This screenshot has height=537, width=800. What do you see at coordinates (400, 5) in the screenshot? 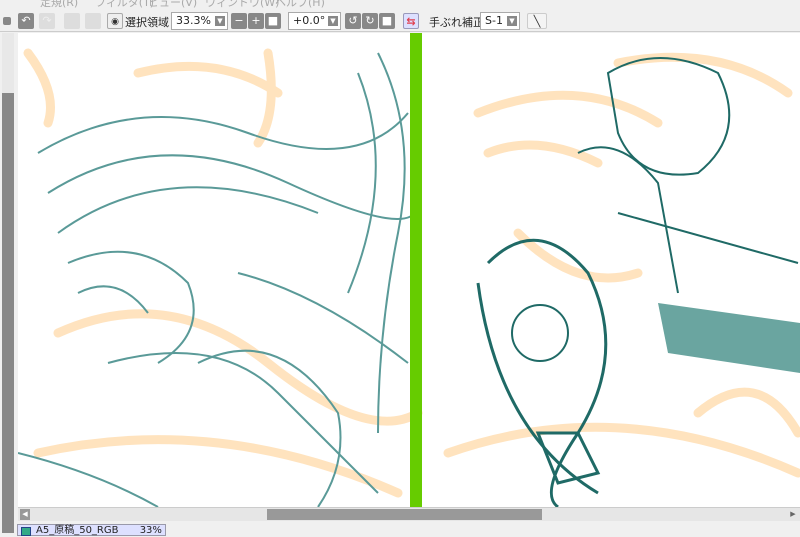
I see `menu-bar: 定規(R) フィルタ(T) ビュー(V) ウィンドウ(W) ヘルプ(H)` at bounding box center [400, 5].